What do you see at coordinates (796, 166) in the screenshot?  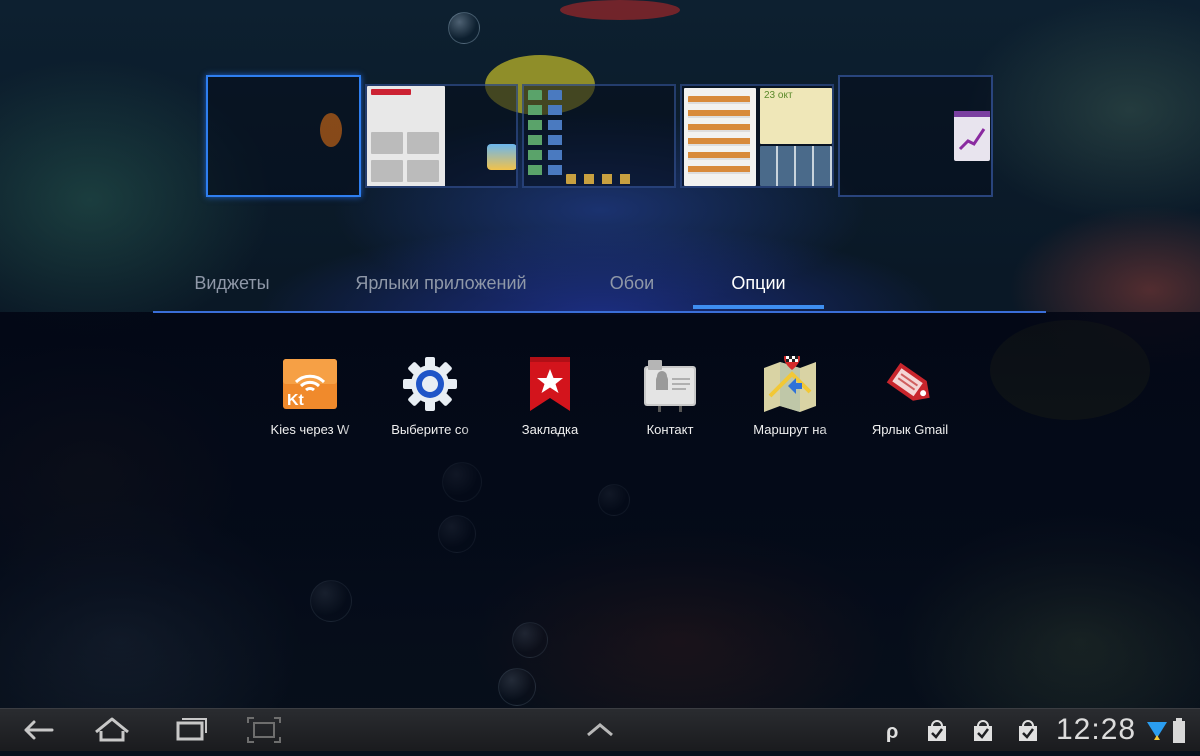 I see `photo-grid` at bounding box center [796, 166].